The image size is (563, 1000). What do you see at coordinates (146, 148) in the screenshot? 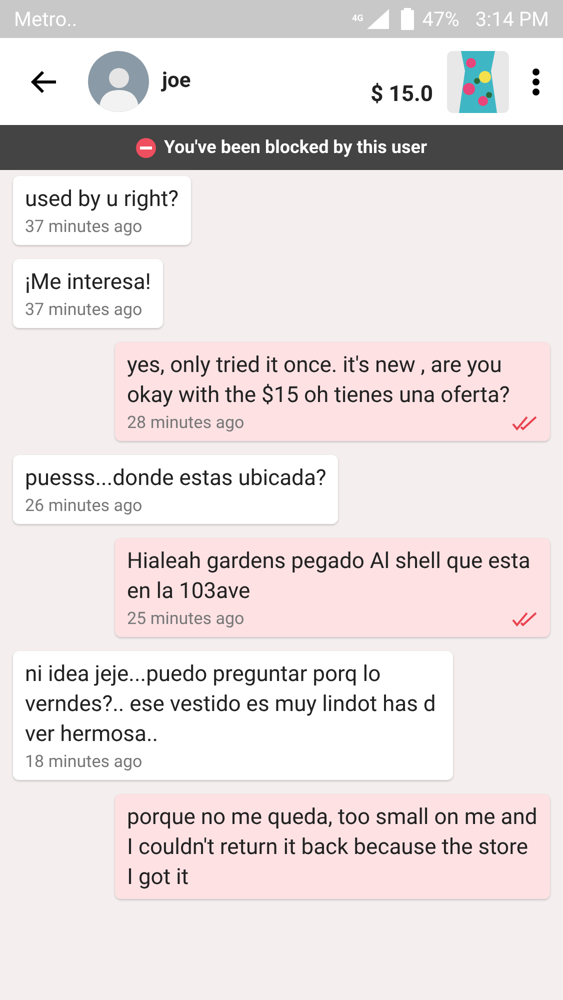
I see `blocked-icon` at bounding box center [146, 148].